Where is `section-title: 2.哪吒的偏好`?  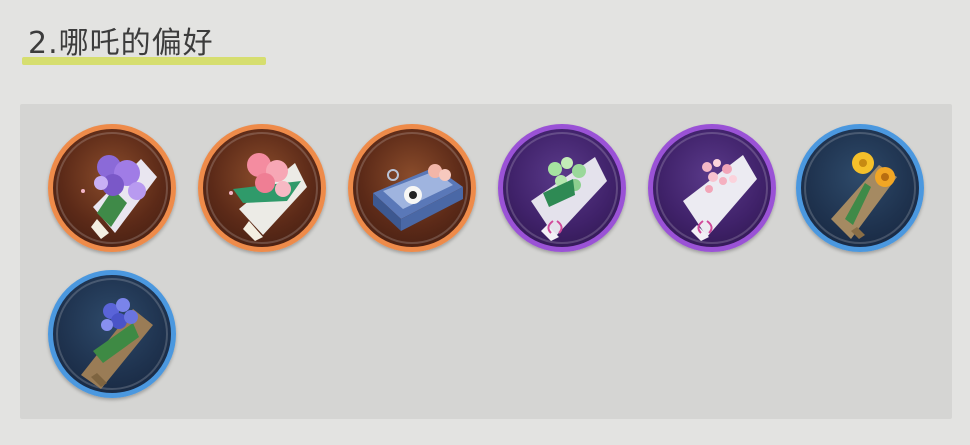 section-title: 2.哪吒的偏好 is located at coordinates (121, 43).